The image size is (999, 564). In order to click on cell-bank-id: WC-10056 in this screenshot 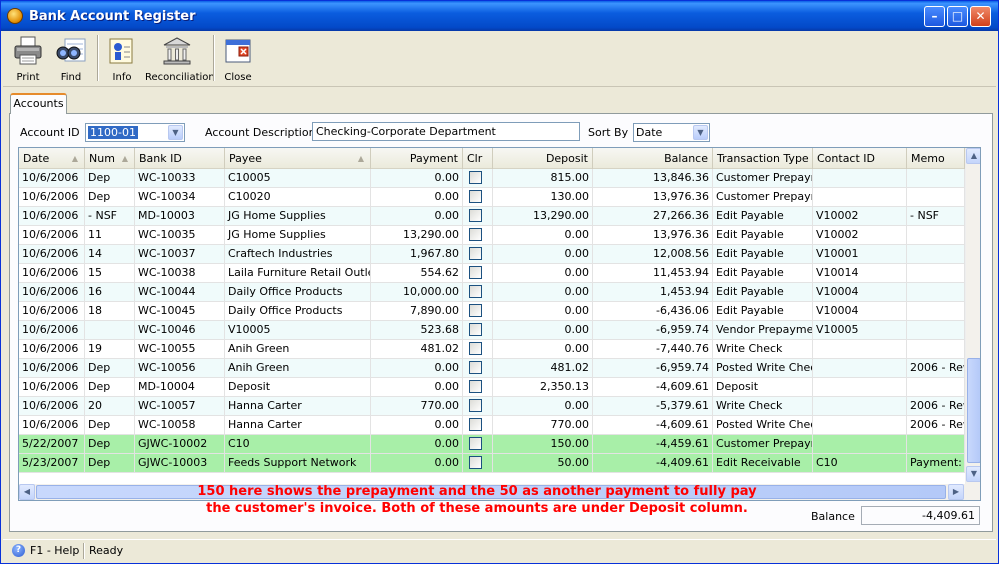, I will do `click(180, 368)`.